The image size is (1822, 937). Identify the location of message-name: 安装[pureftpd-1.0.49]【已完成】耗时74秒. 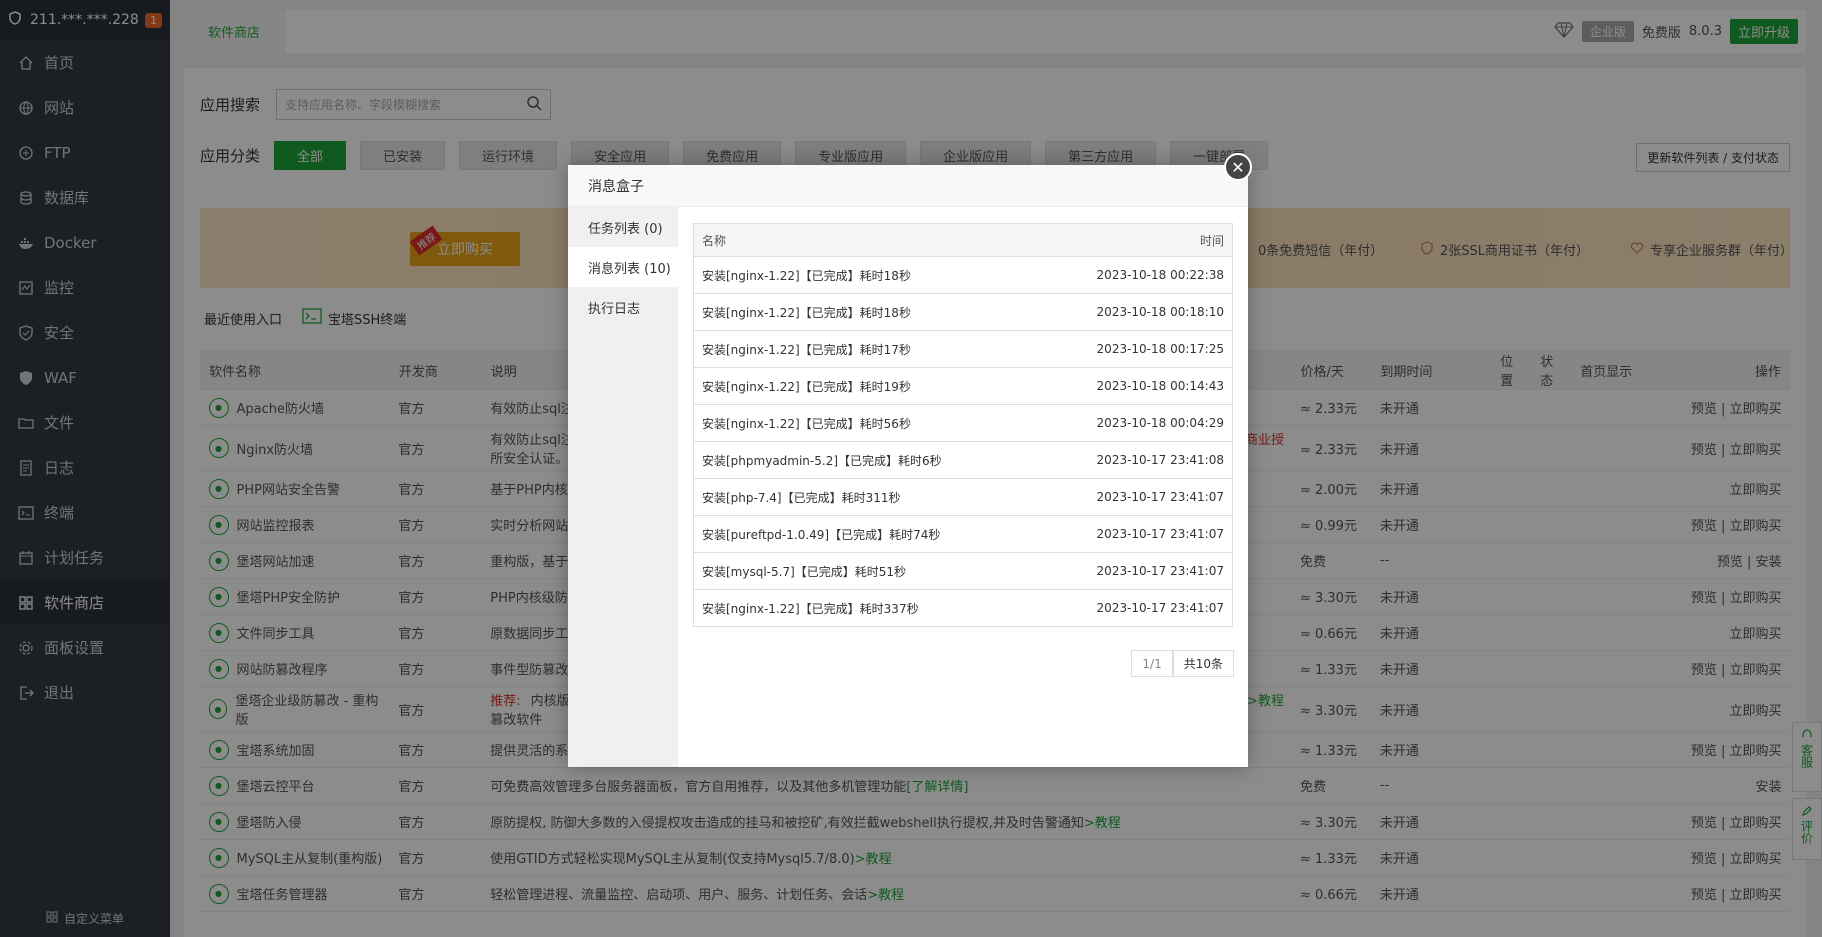
(866, 534).